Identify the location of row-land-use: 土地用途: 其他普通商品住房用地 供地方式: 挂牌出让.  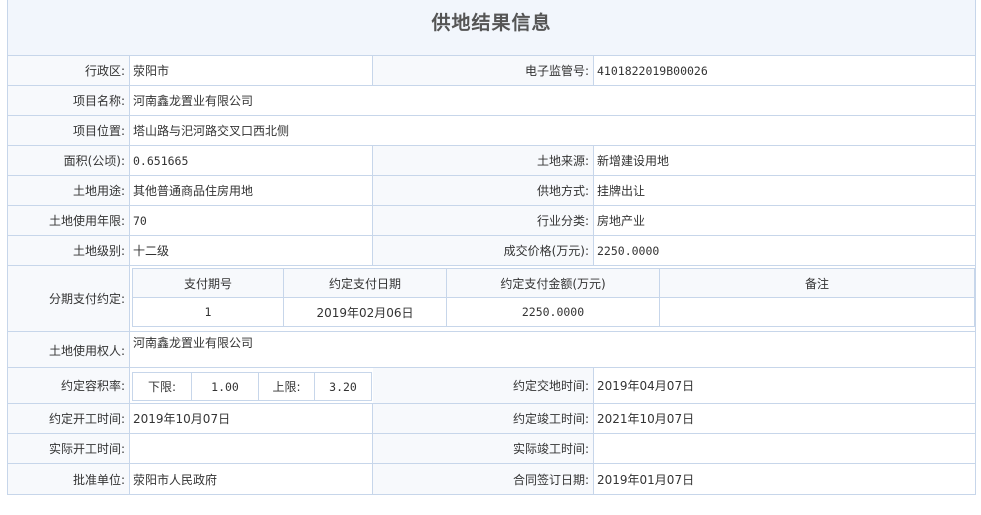
(491, 191).